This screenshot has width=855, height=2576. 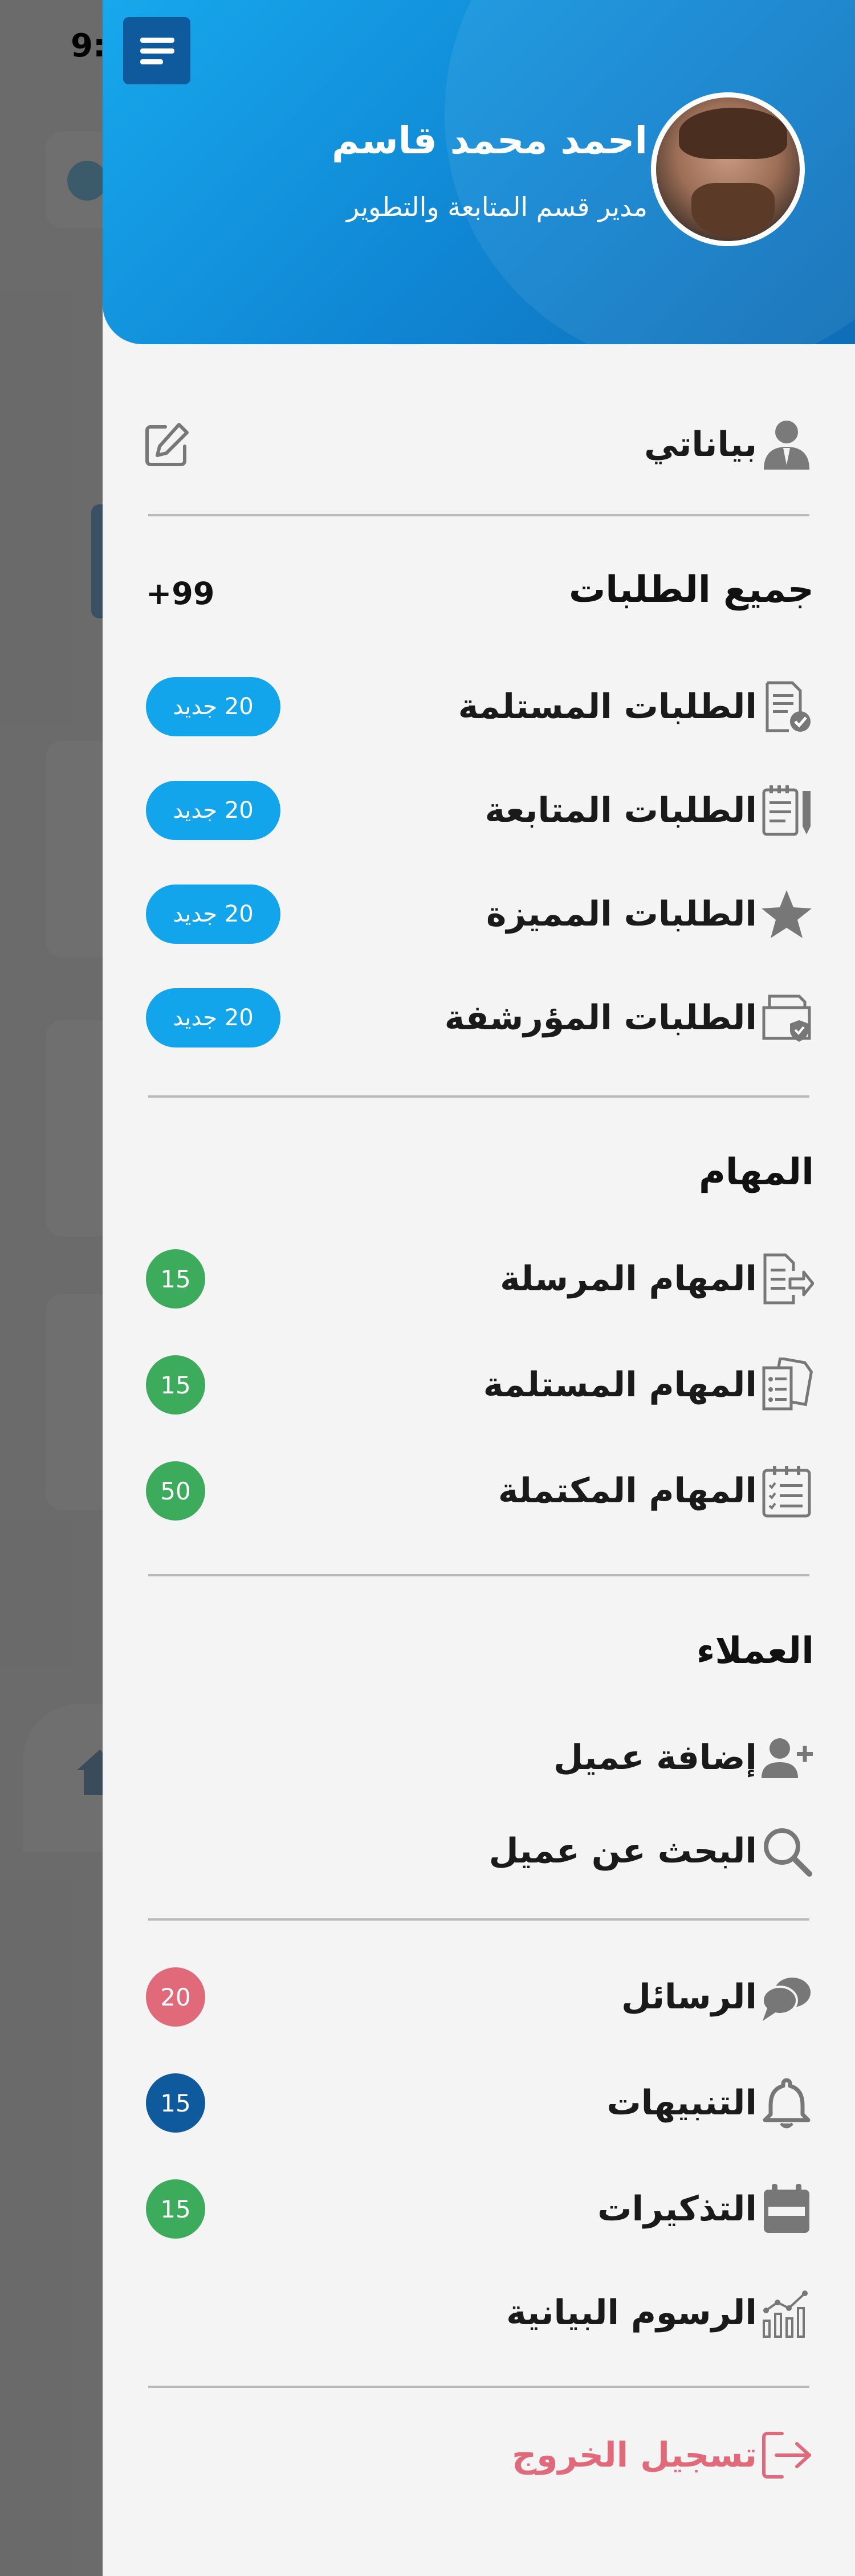 I want to click on requests-section-title: جميع الطلبات, so click(x=691, y=590).